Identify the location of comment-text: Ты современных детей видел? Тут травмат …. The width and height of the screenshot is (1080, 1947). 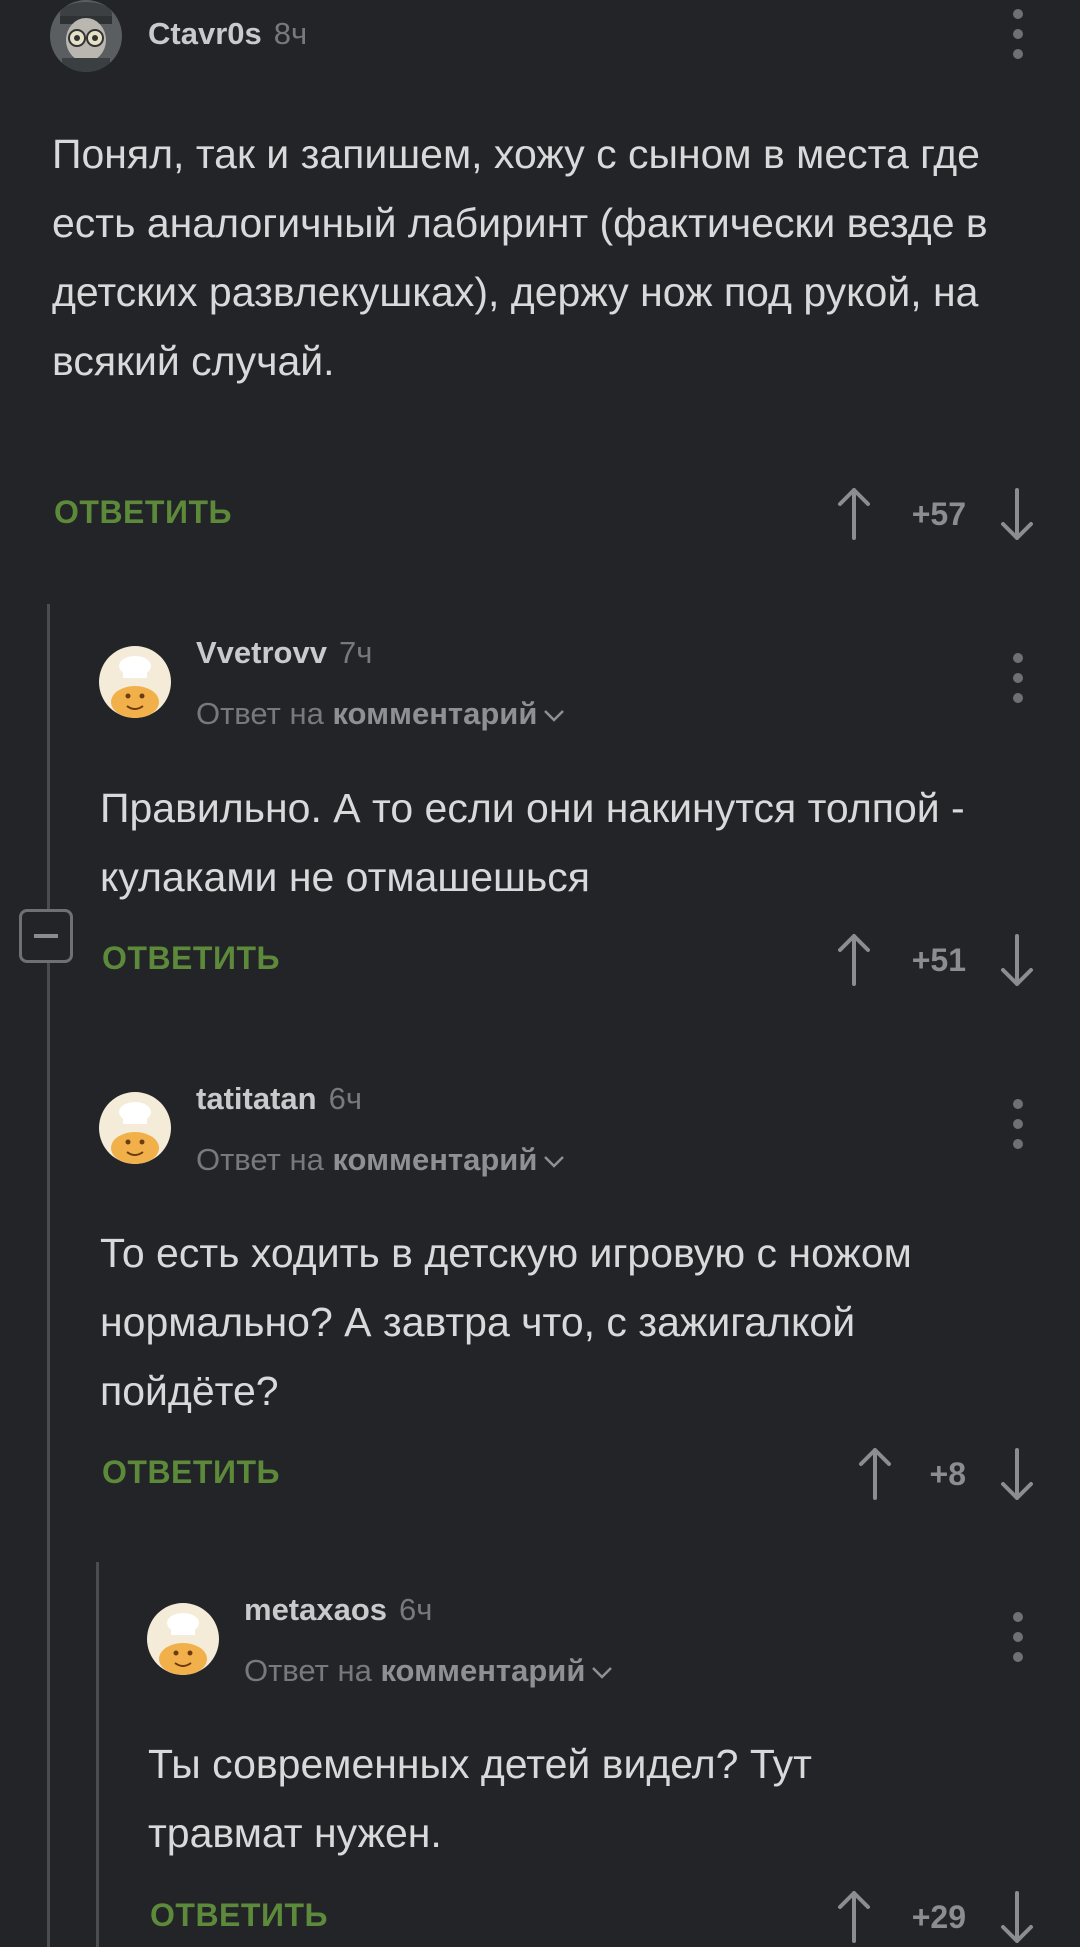
(480, 1798).